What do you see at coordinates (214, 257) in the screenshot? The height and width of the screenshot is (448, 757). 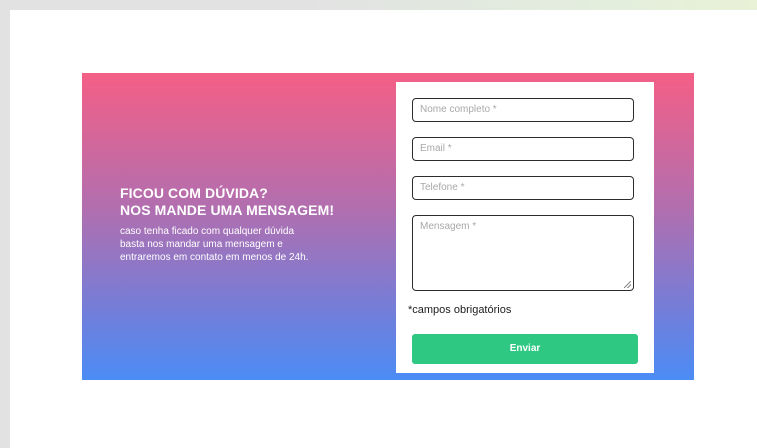 I see `contact-description-line-3: entraremos em contato em menos de 24h.` at bounding box center [214, 257].